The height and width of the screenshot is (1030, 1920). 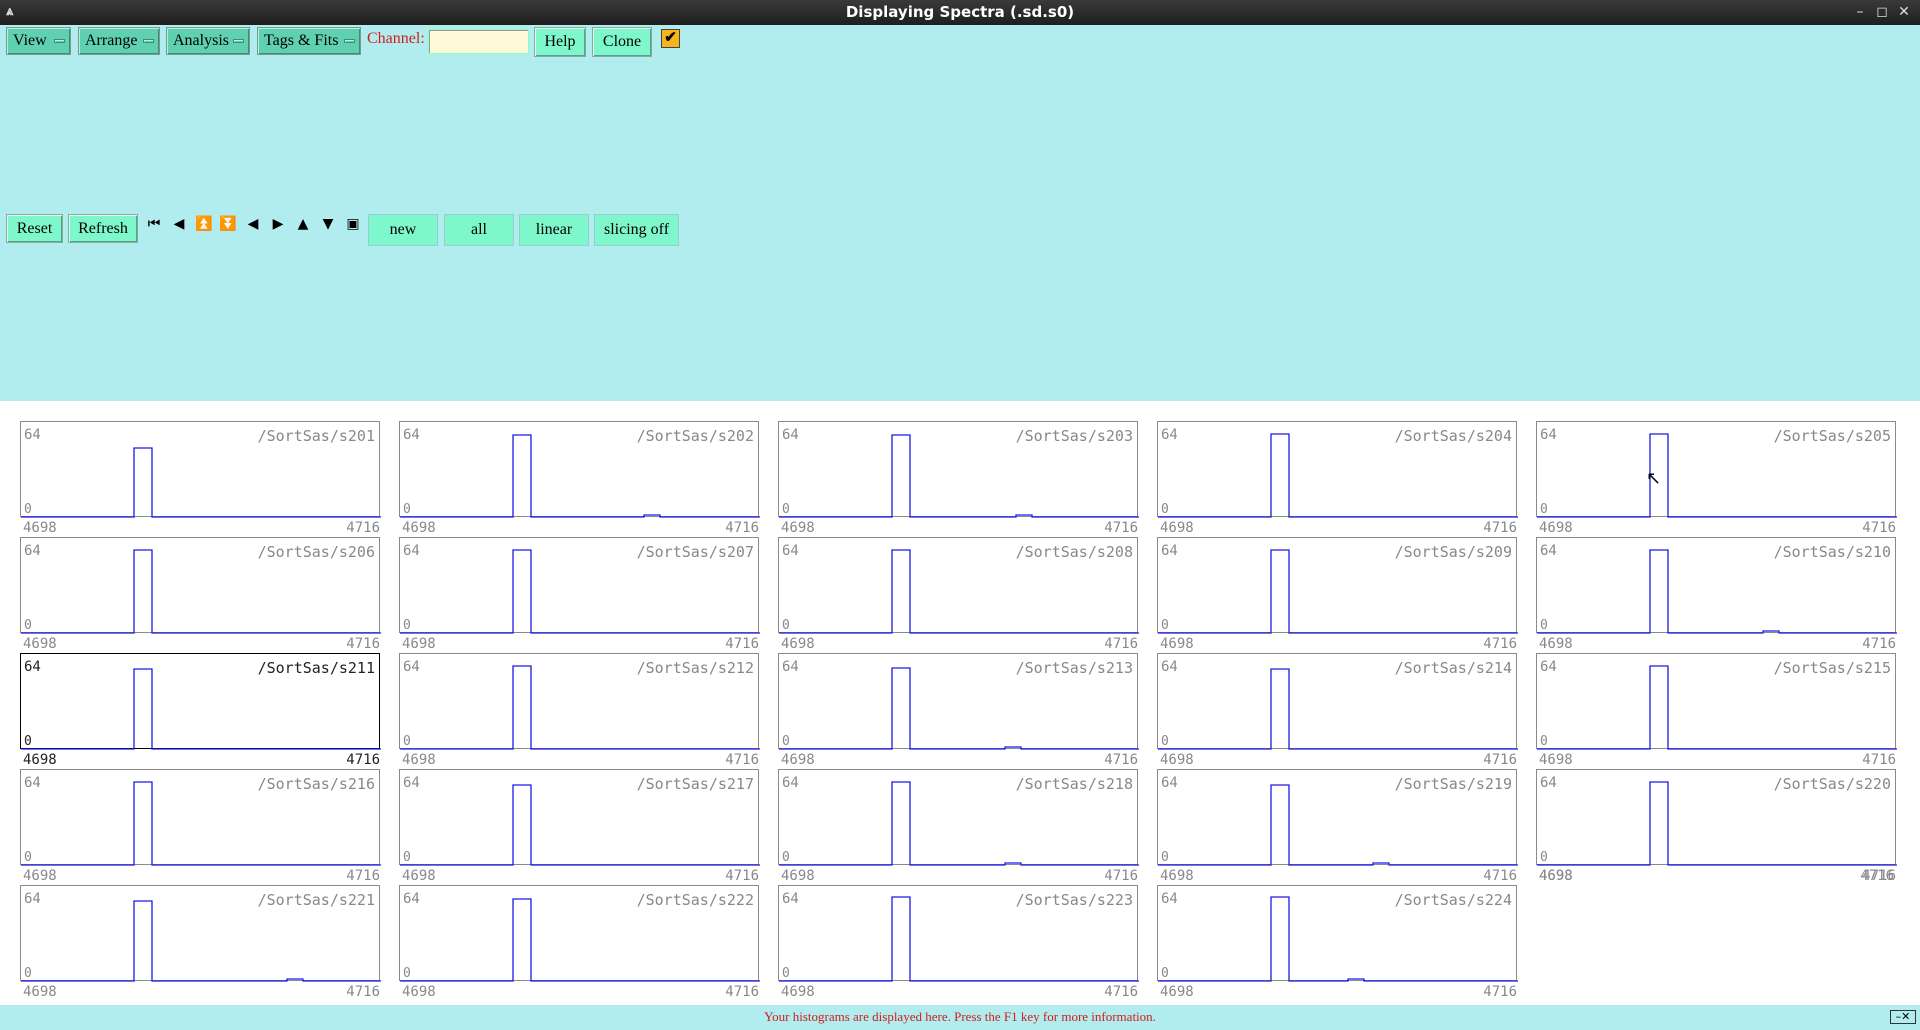 What do you see at coordinates (1074, 668) in the screenshot?
I see `spectrum-name: /SortSas/s213` at bounding box center [1074, 668].